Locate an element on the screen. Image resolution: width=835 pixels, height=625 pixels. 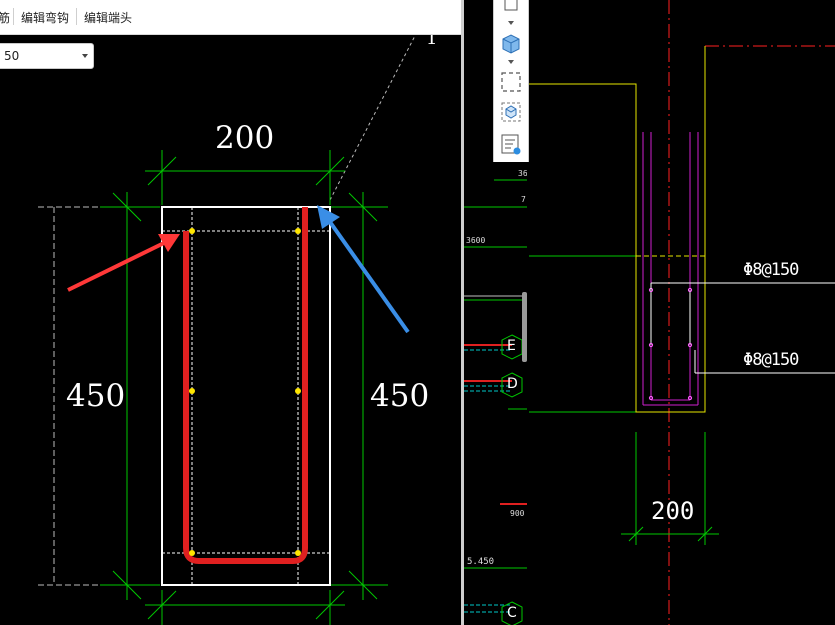
section-height-left-label: 450 is located at coordinates (96, 396).